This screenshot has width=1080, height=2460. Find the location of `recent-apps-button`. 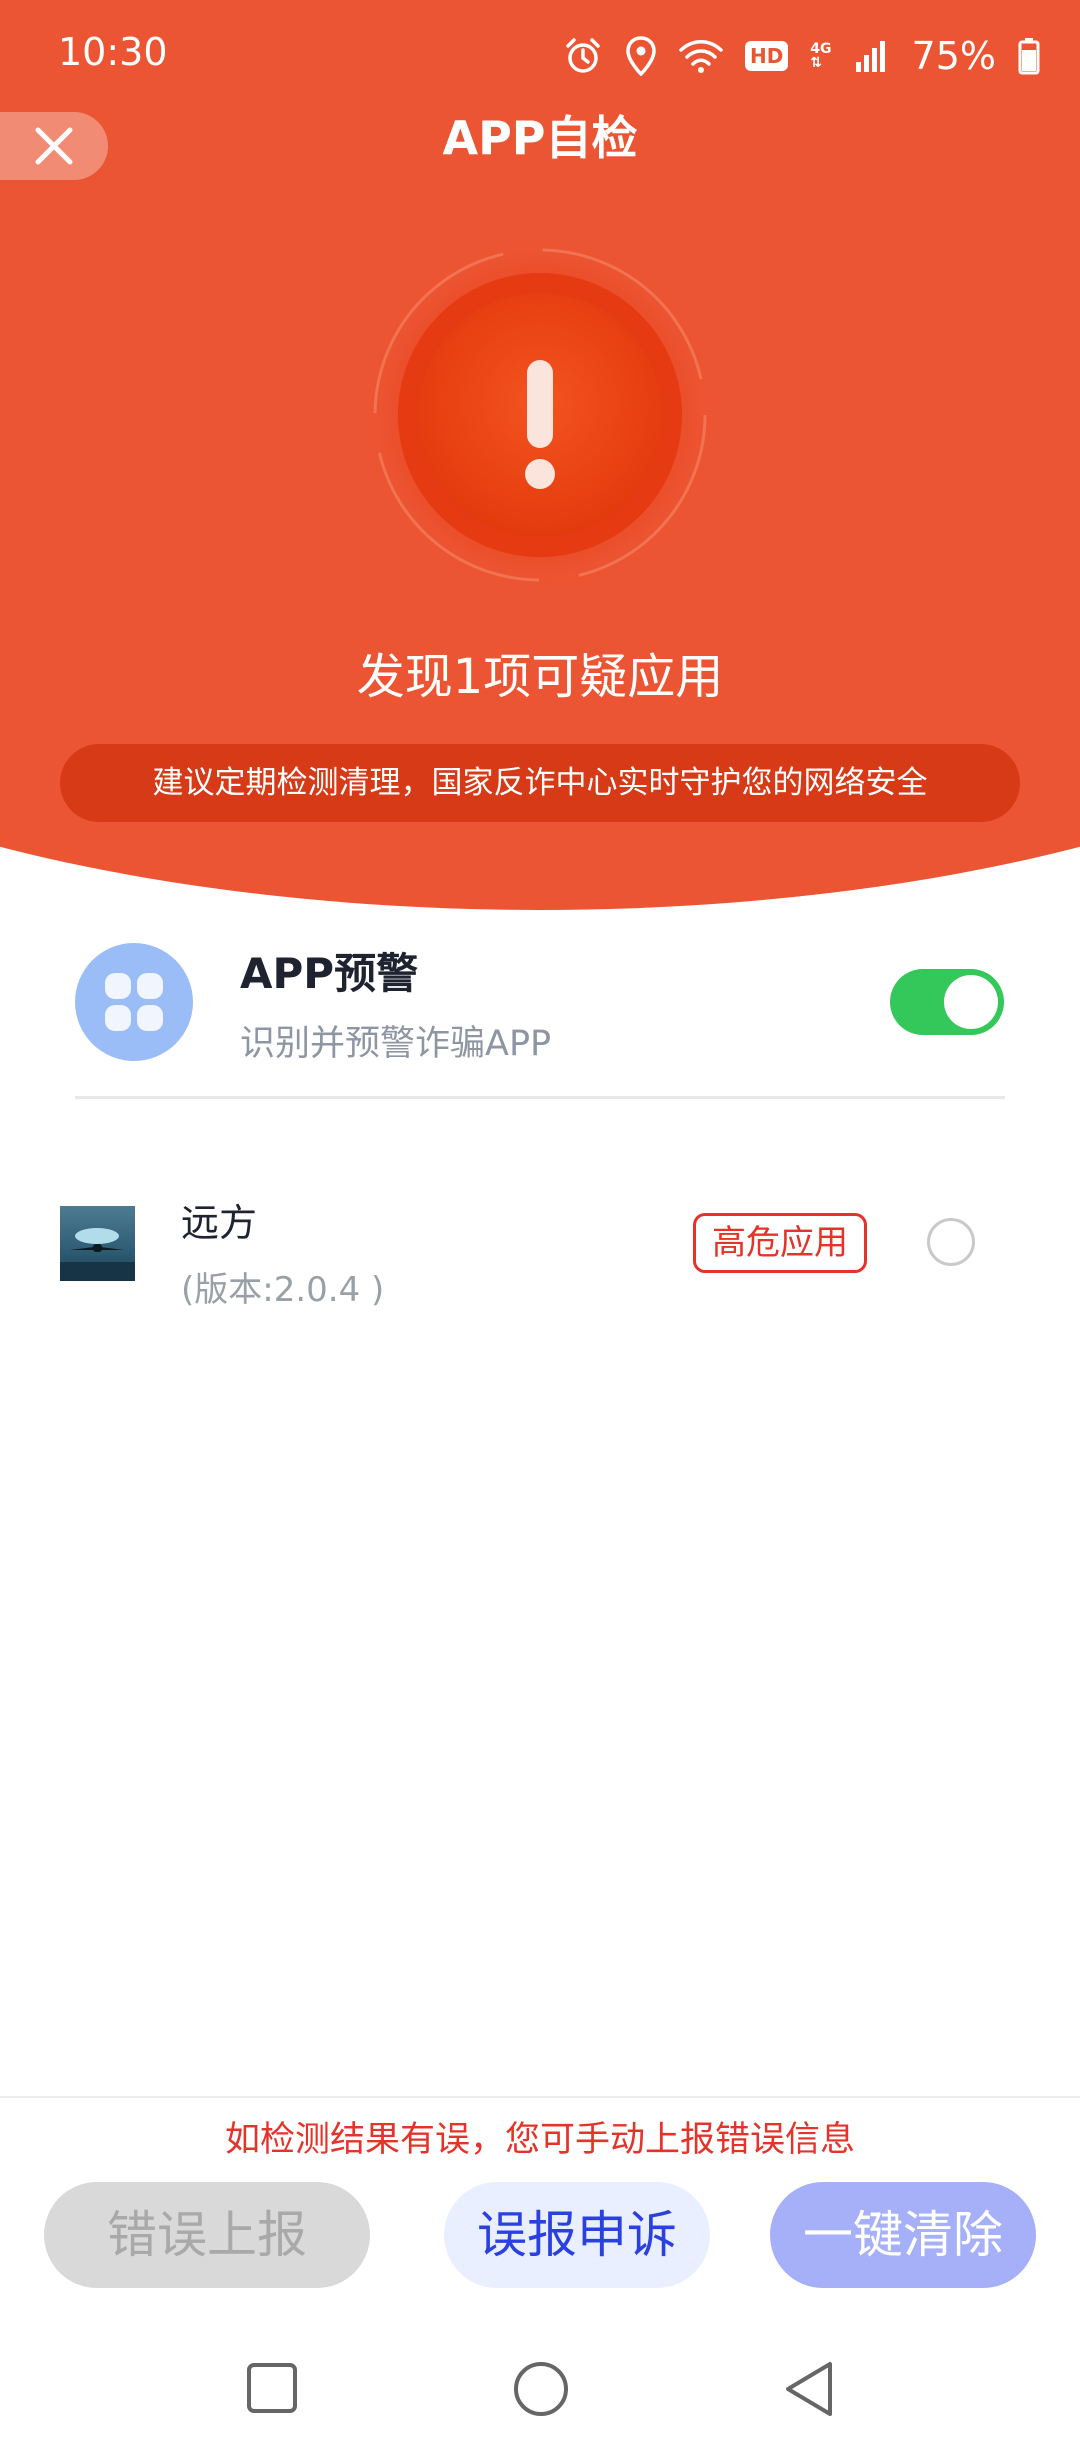

recent-apps-button is located at coordinates (272, 2388).